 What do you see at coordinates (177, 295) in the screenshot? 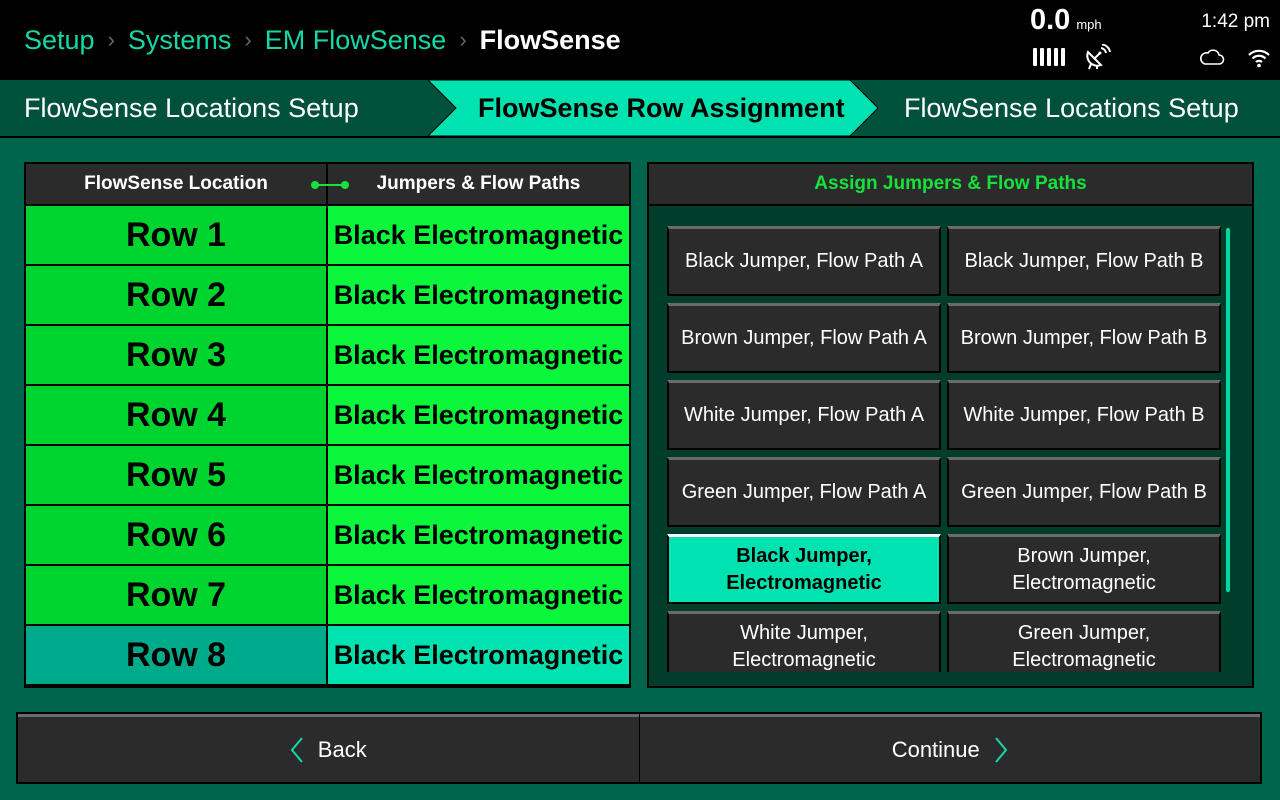
I see `row-location-cell: Row 2` at bounding box center [177, 295].